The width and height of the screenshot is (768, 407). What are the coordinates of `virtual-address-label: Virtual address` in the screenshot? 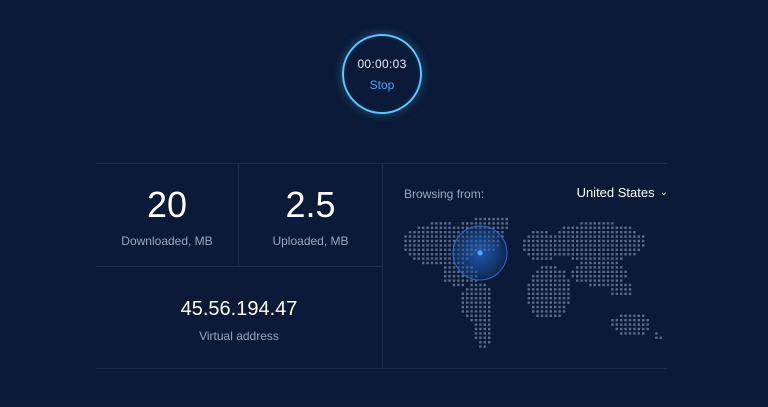 It's located at (239, 336).